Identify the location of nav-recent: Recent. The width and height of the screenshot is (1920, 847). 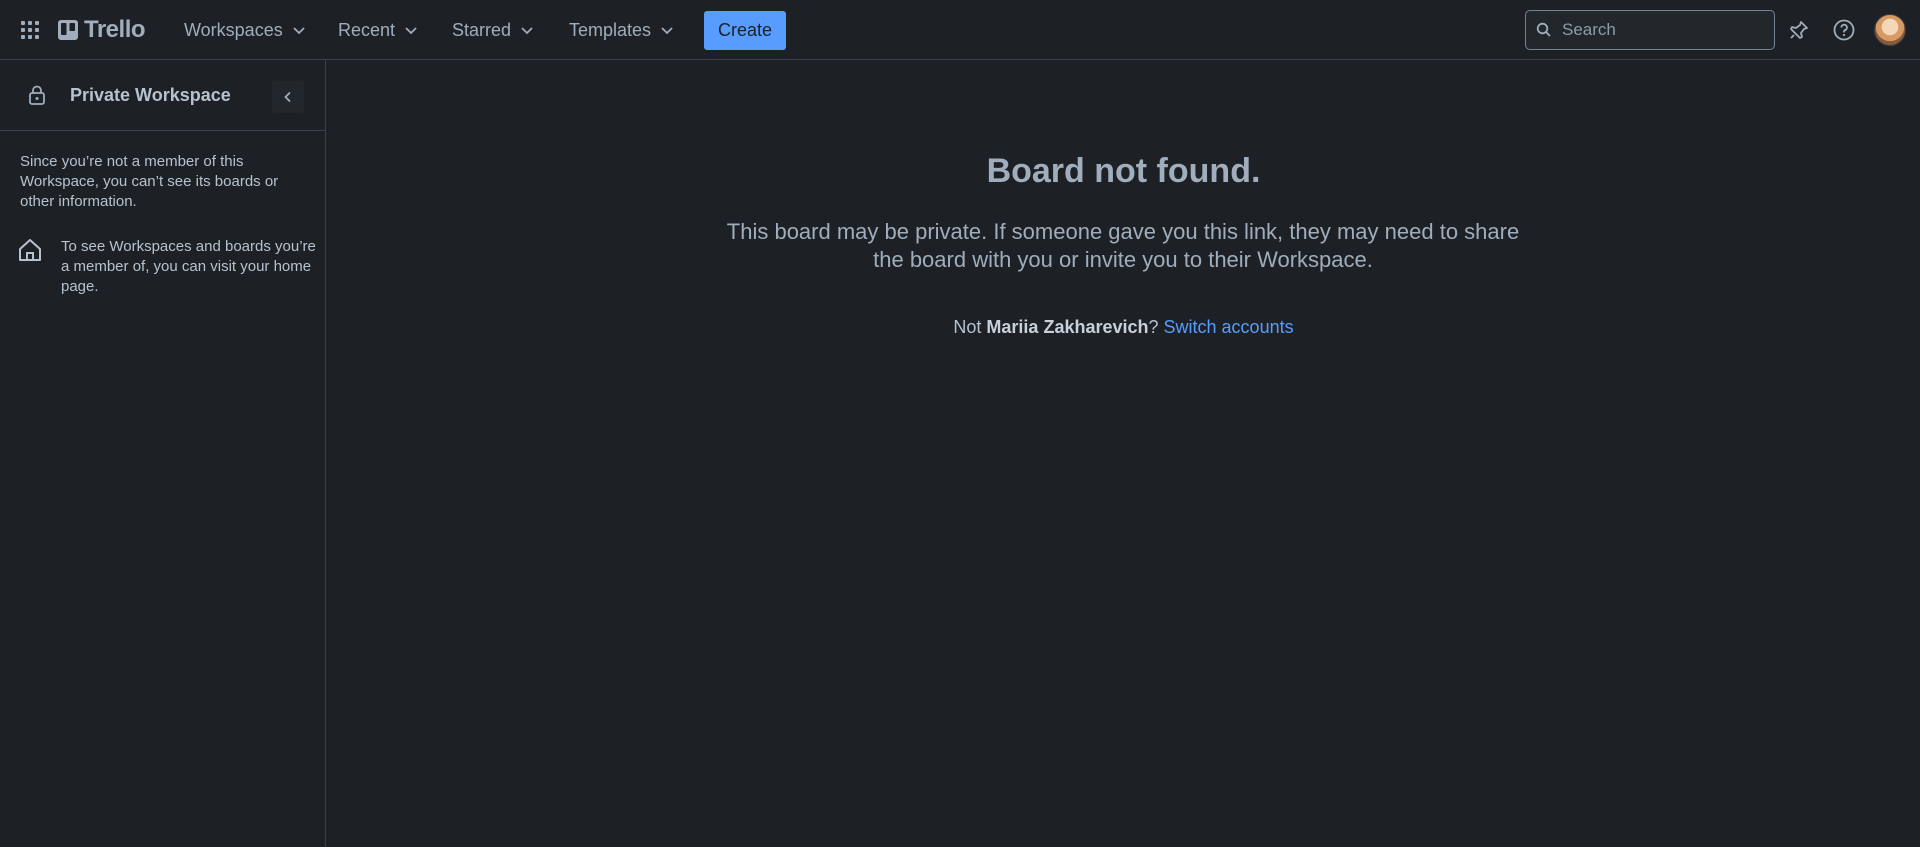
(378, 30).